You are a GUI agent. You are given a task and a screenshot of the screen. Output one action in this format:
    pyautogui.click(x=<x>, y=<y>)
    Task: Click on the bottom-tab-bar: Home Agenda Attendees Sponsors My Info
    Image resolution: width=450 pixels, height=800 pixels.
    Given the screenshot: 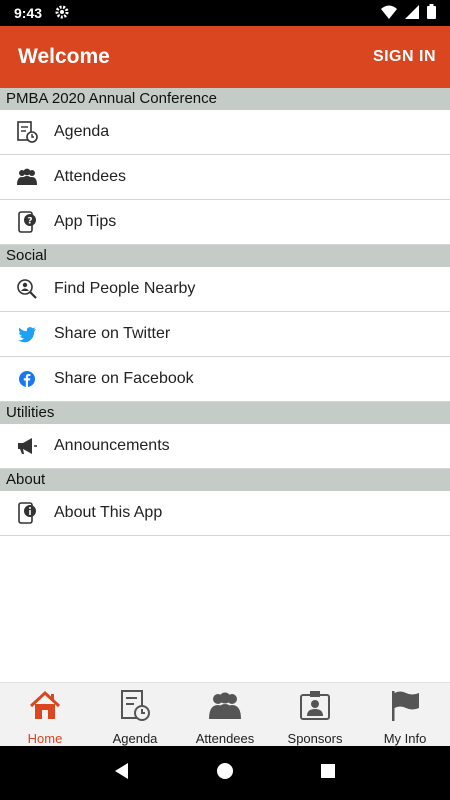 What is the action you would take?
    pyautogui.click(x=225, y=714)
    